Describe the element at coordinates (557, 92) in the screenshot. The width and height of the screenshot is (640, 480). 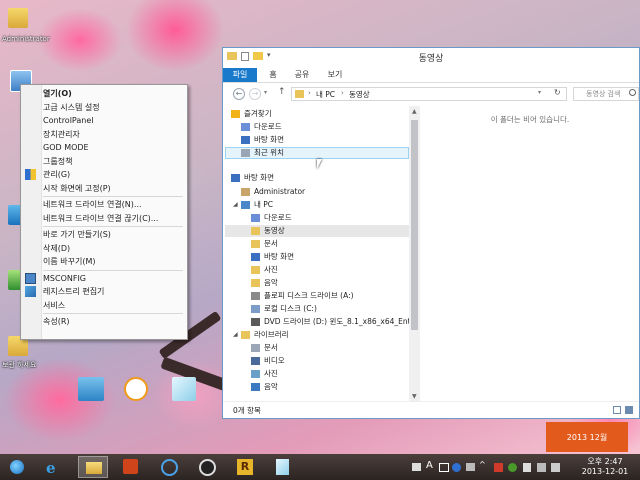
I see `refresh-icon: ↻` at that location.